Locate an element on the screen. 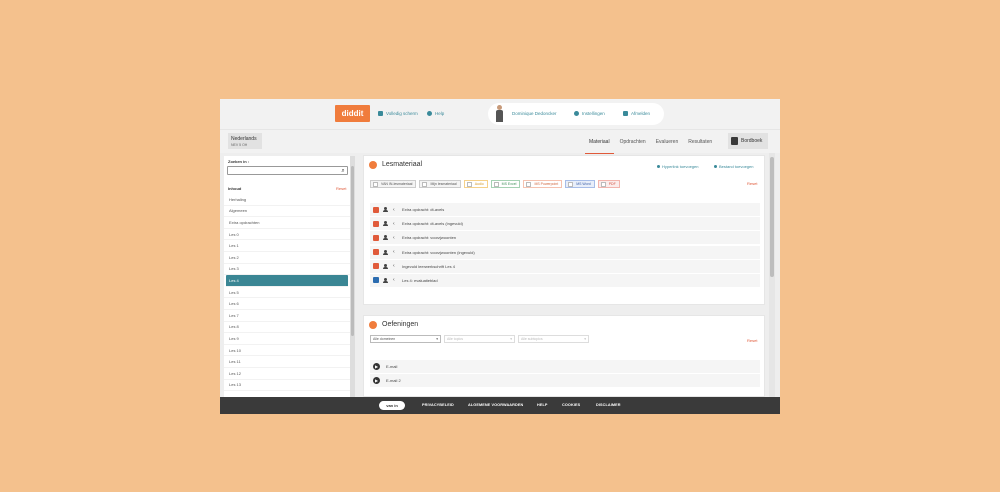 This screenshot has height=492, width=1000. sidebar-item-les-7: Les 7 is located at coordinates (287, 316).